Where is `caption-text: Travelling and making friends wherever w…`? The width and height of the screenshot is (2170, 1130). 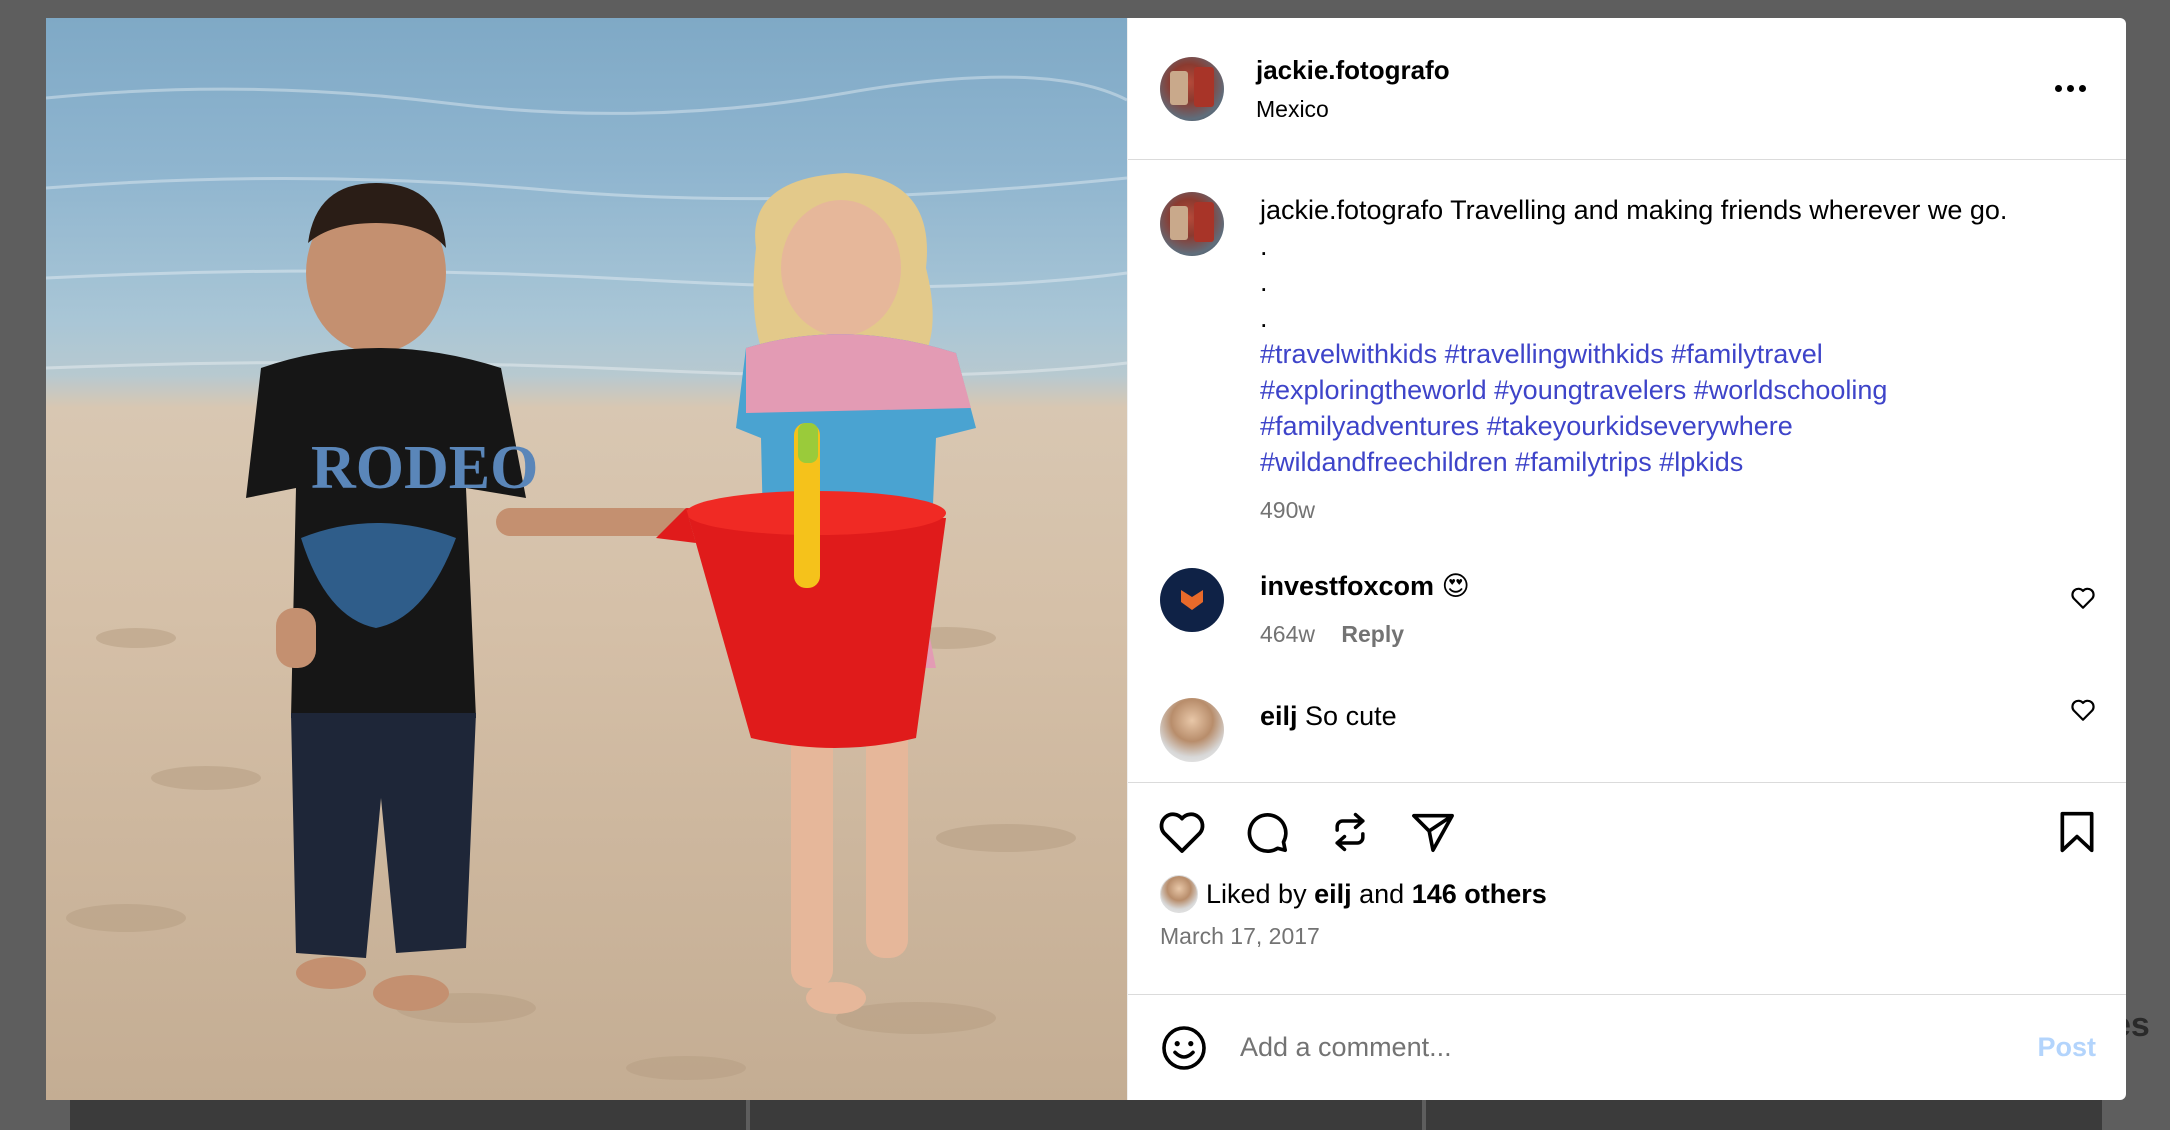
caption-text: Travelling and making friends wherever w… is located at coordinates (1729, 210).